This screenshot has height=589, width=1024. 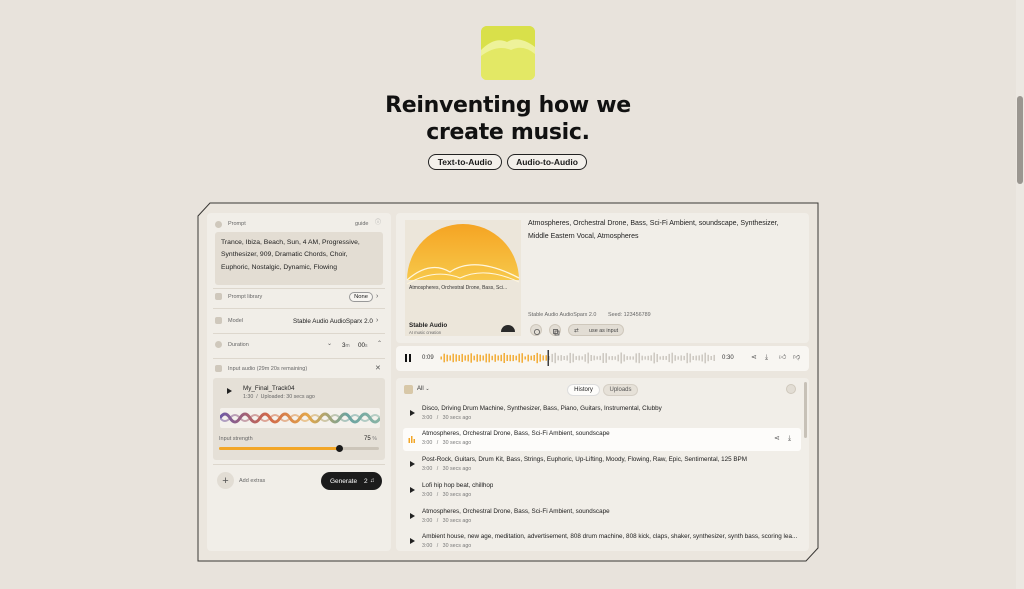 I want to click on prompt-library-label: Prompt library, so click(x=245, y=297).